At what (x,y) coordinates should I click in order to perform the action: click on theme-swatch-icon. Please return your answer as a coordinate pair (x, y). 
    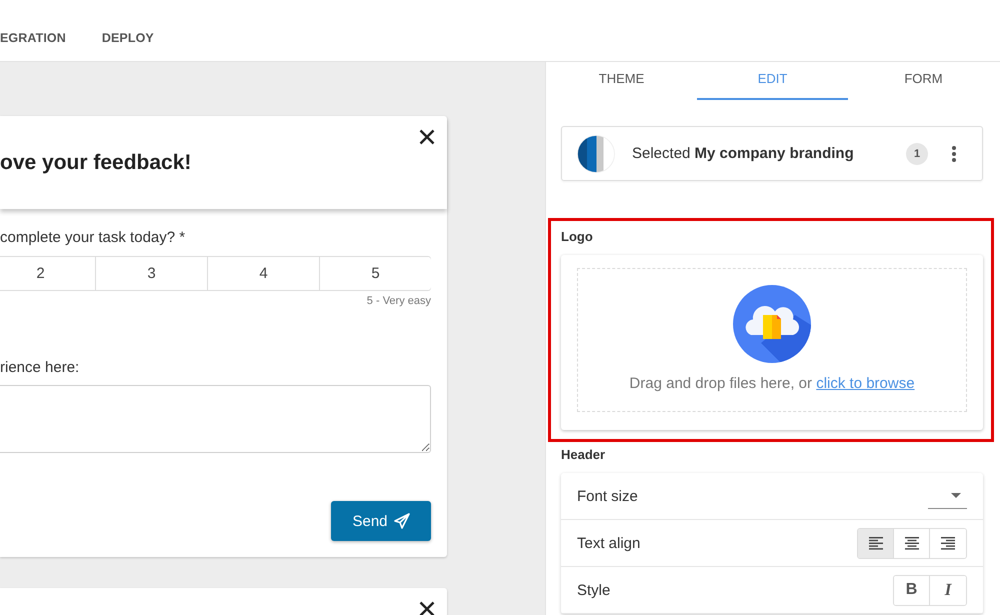
    Looking at the image, I should click on (596, 153).